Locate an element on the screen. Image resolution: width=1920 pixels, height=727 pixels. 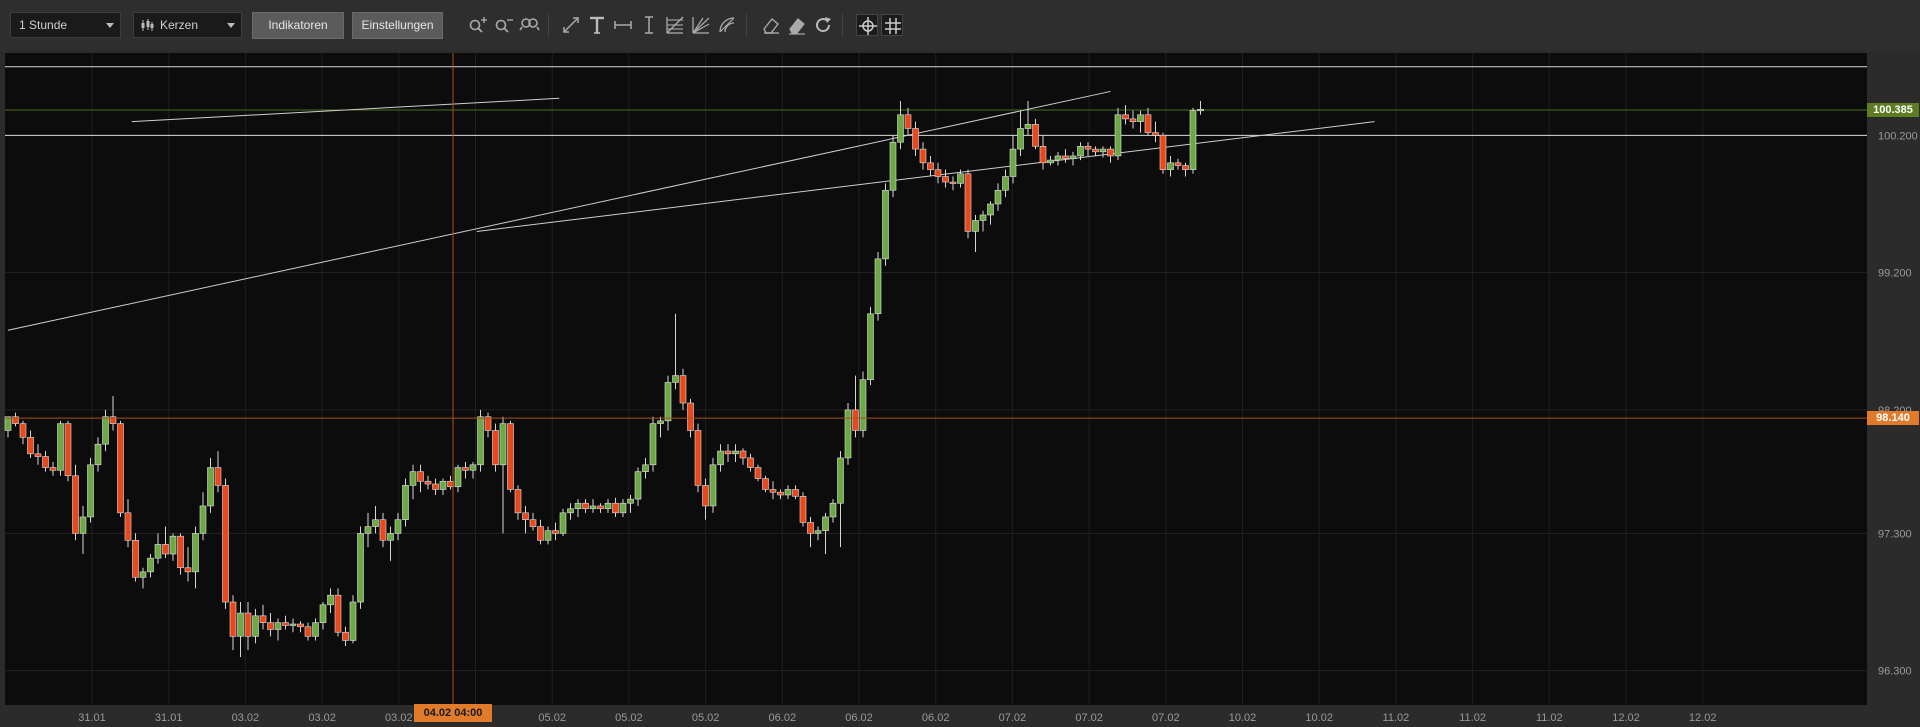
arc-icon is located at coordinates (727, 25).